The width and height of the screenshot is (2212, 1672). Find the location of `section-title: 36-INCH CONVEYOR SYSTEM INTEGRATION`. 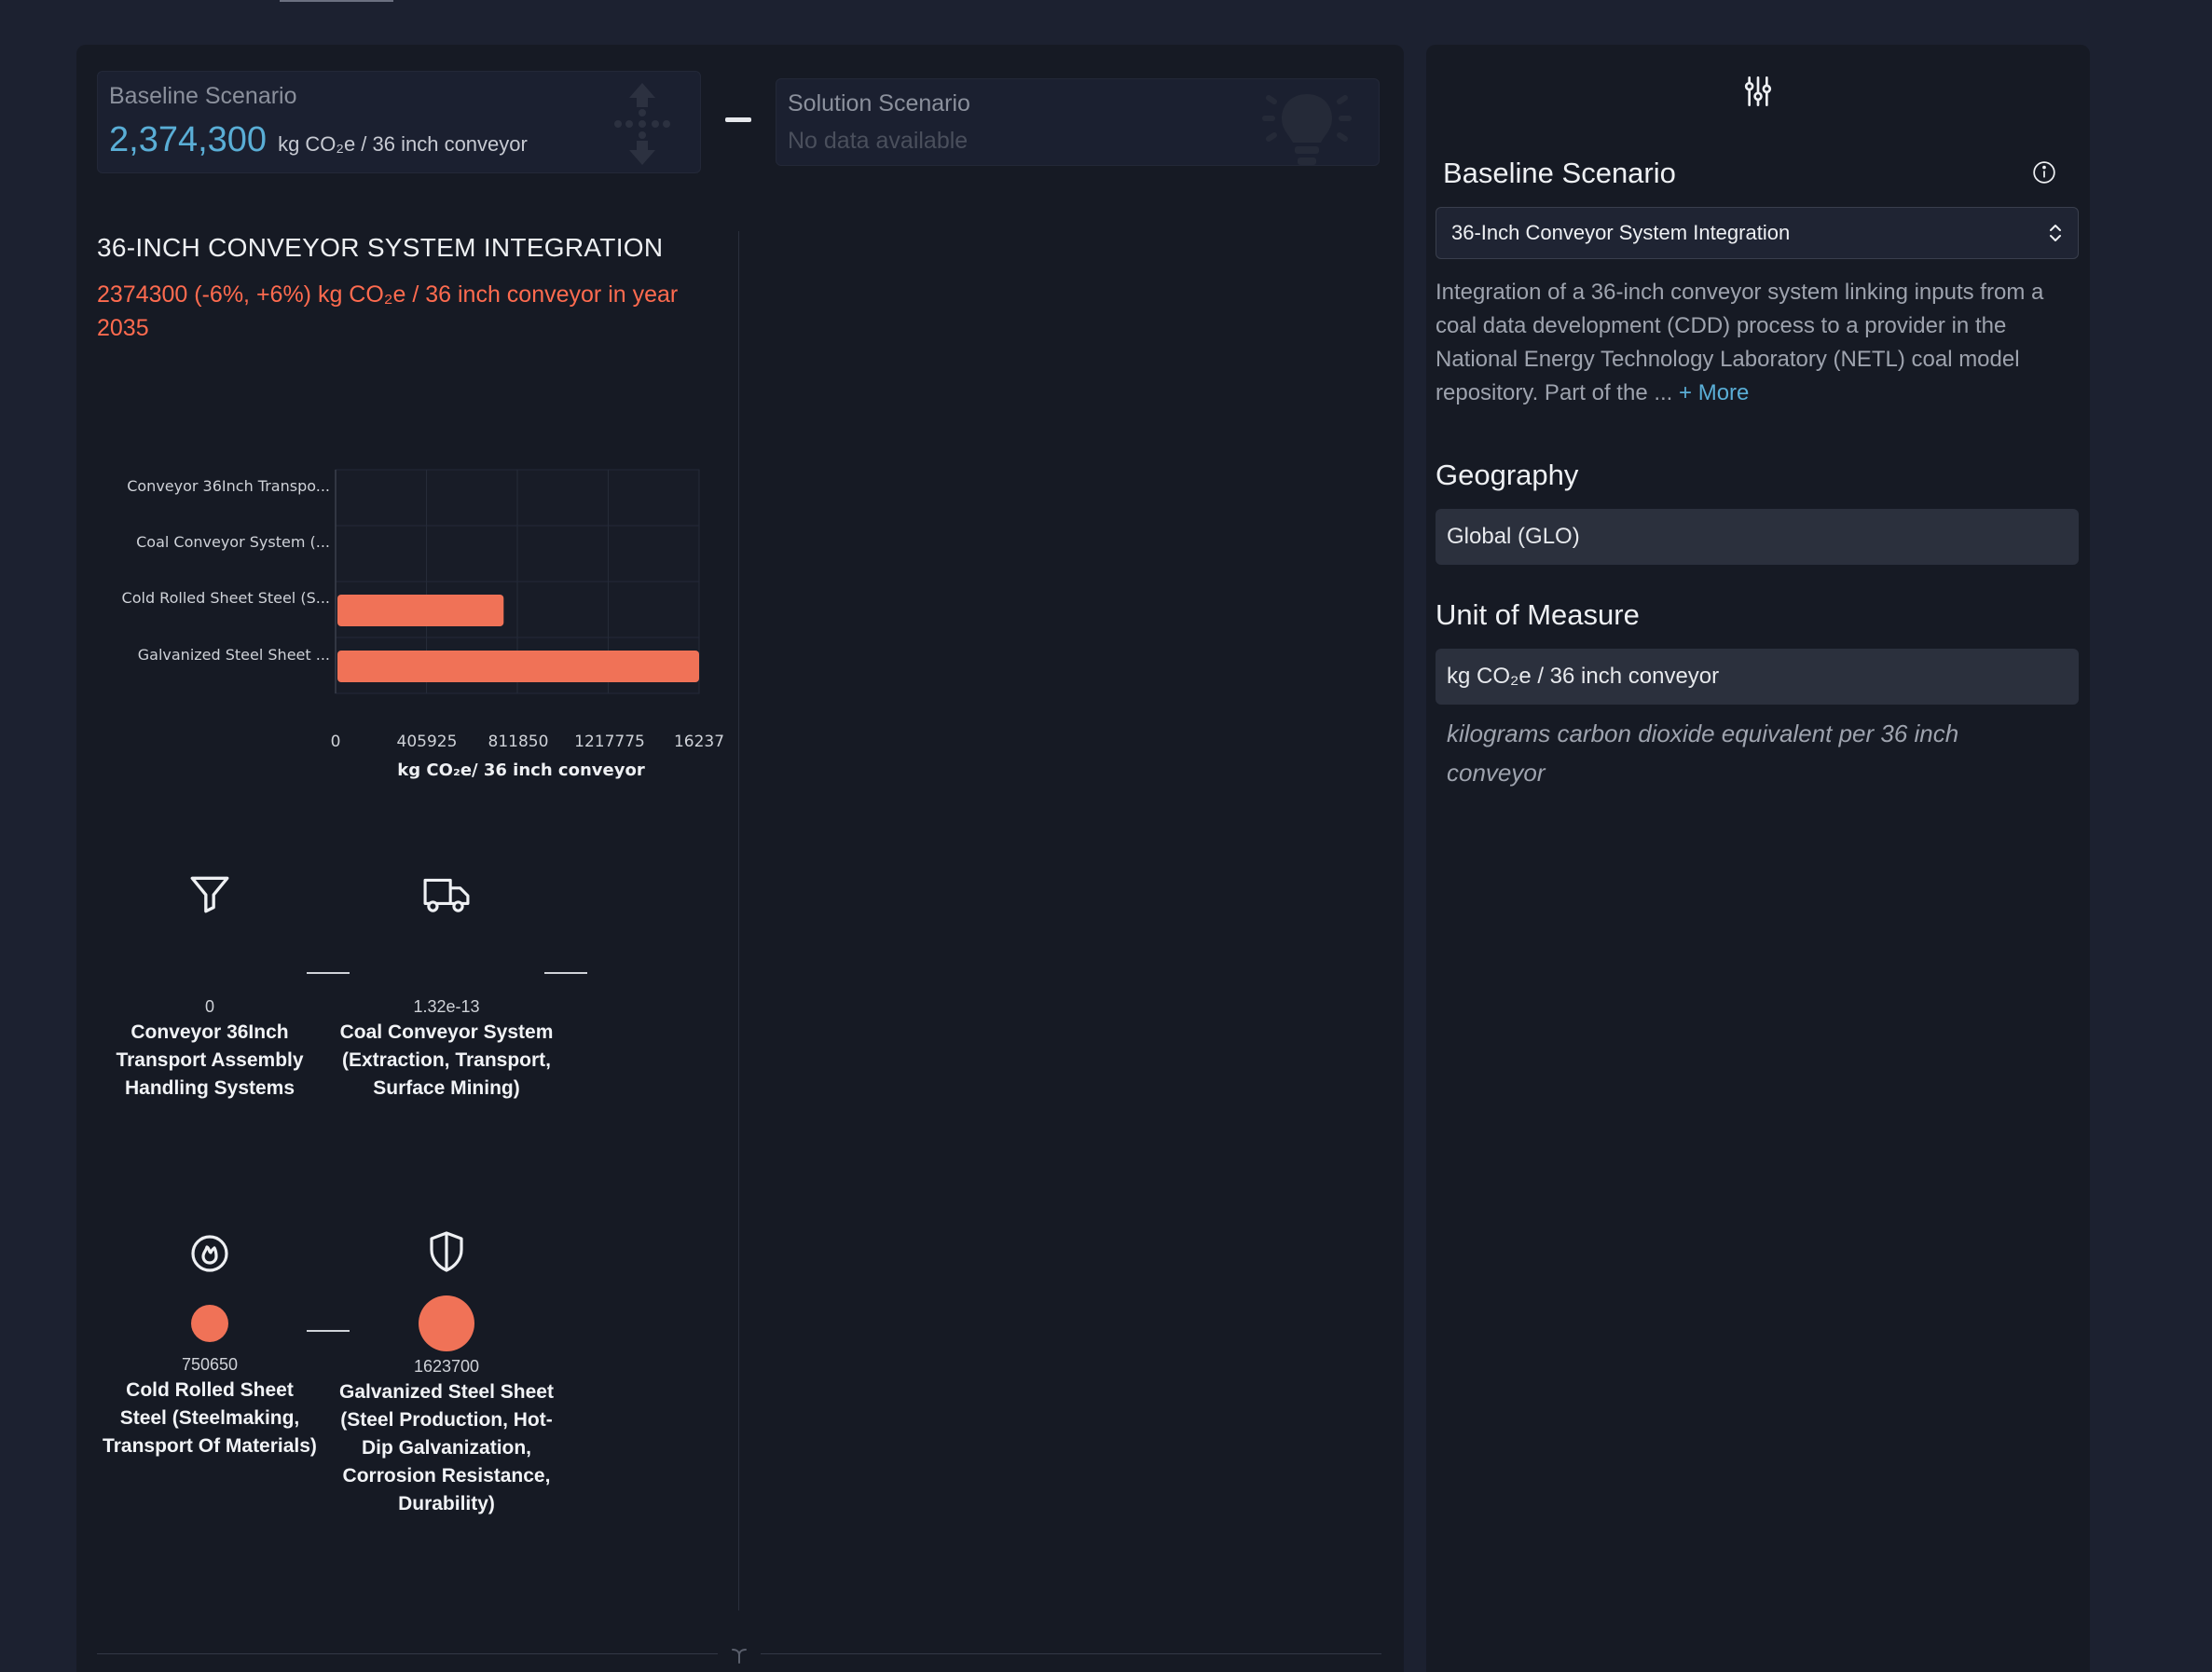

section-title: 36-INCH CONVEYOR SYSTEM INTEGRATION is located at coordinates (380, 247).